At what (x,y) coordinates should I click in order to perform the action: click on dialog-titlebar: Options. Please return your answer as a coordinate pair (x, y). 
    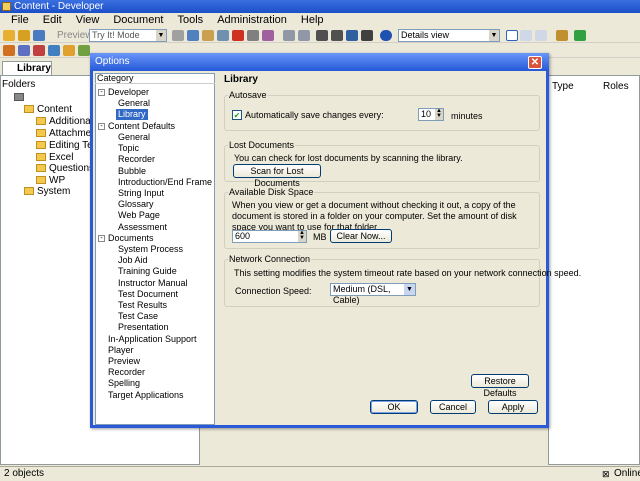
    Looking at the image, I should click on (319, 62).